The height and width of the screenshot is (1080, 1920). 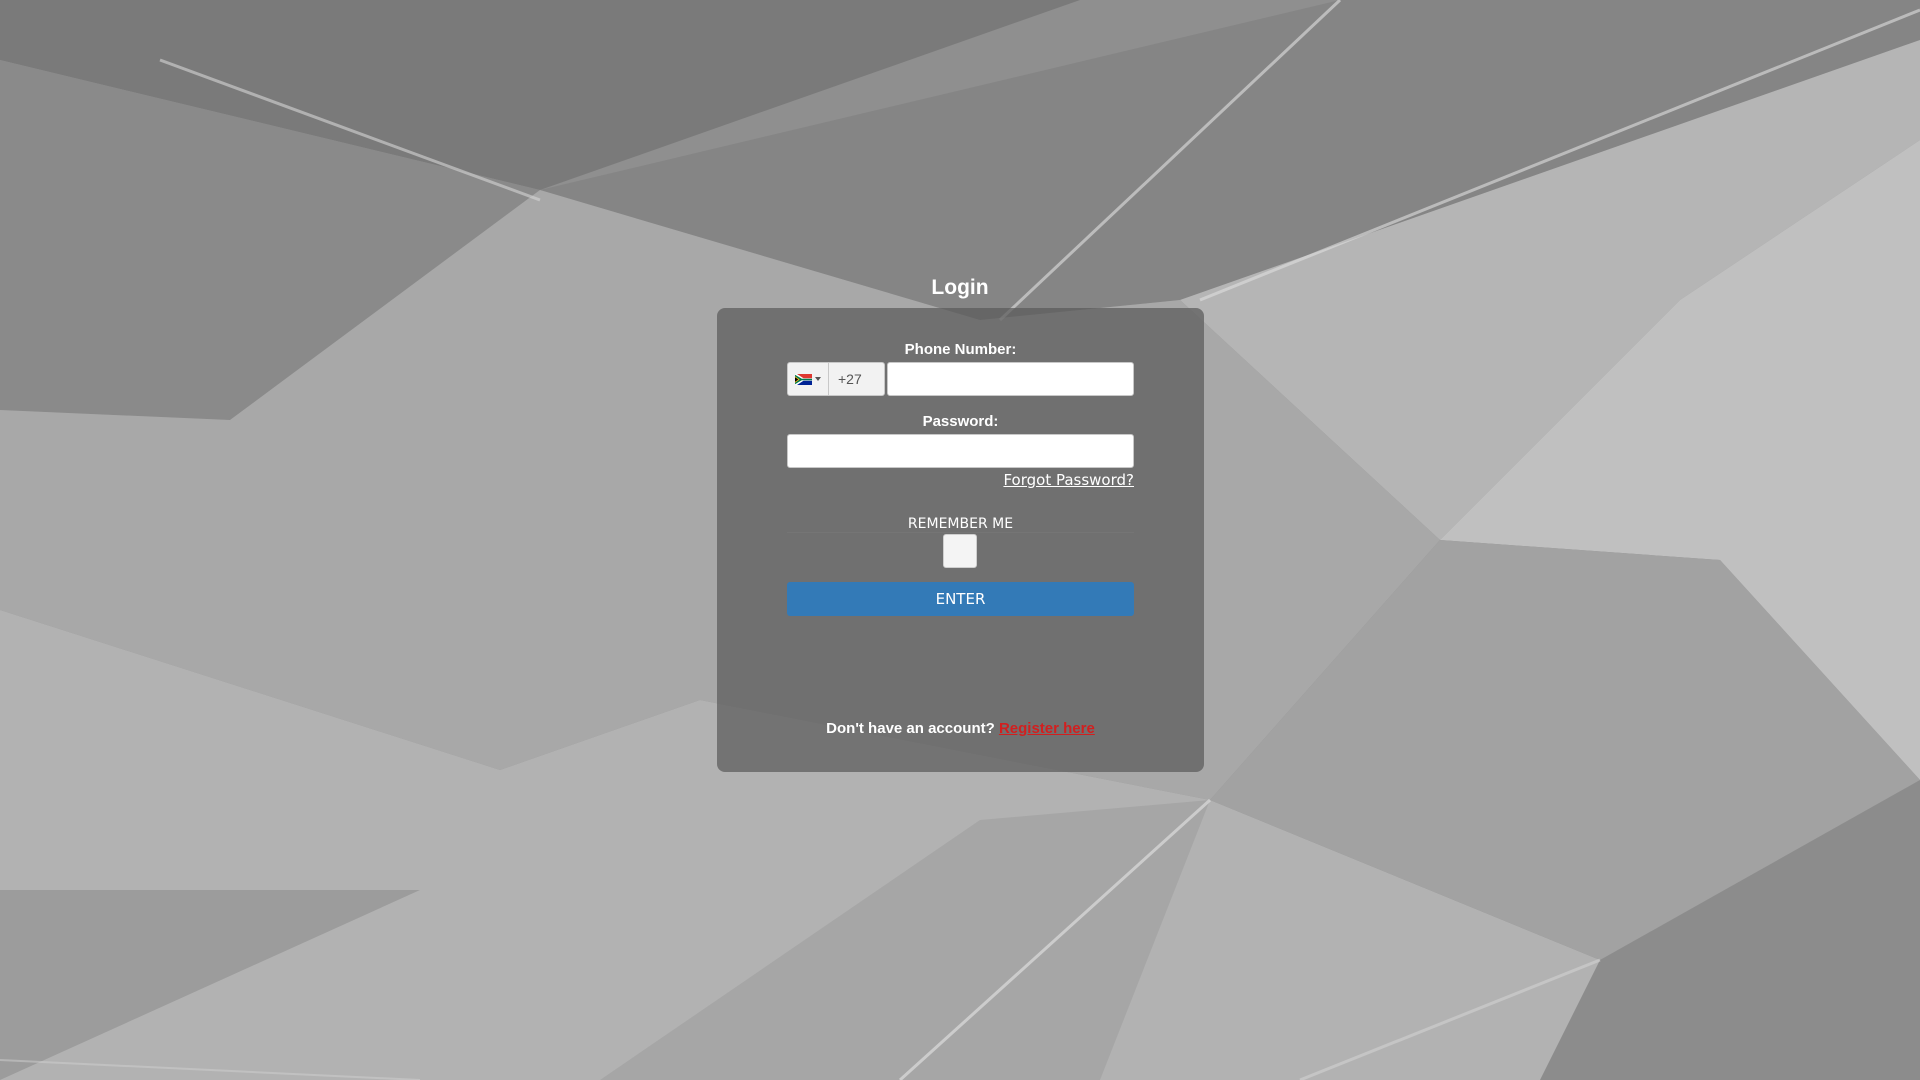 I want to click on enter-button: ENTER, so click(x=960, y=599).